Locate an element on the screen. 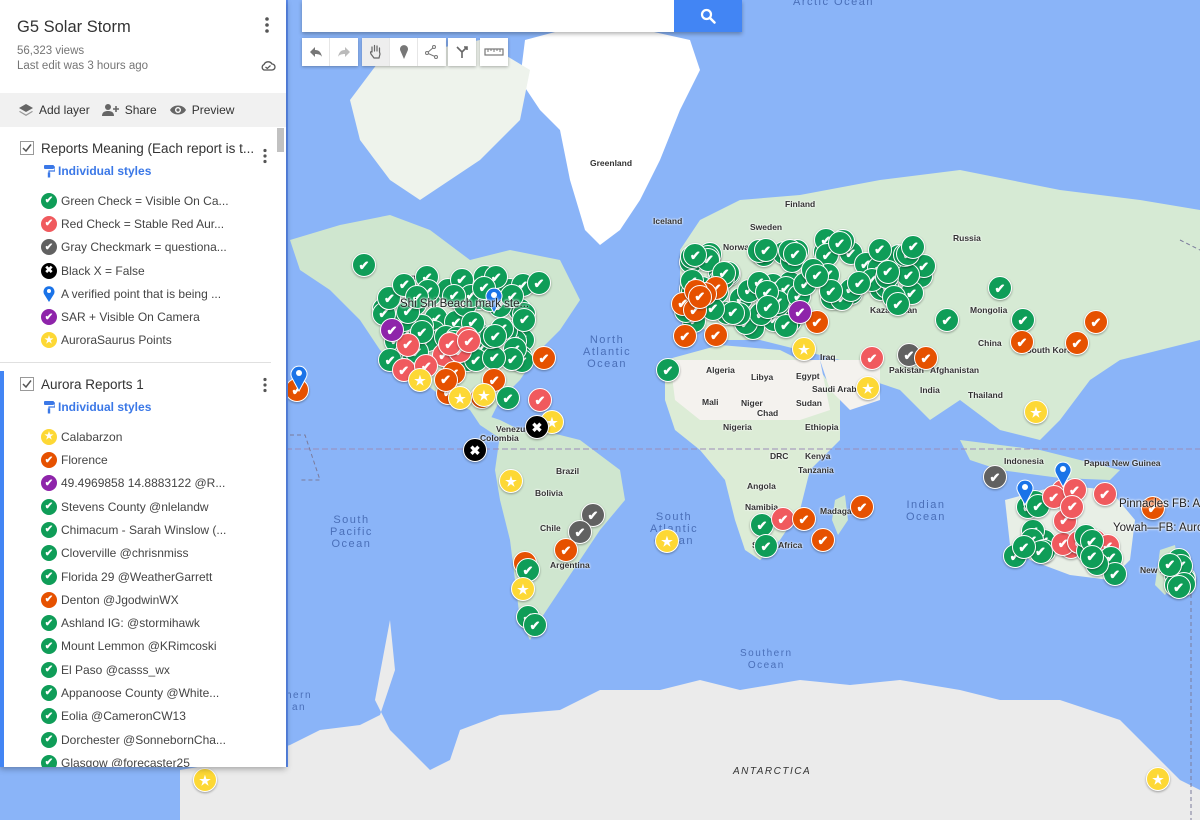 This screenshot has height=820, width=1200. select-hand-button is located at coordinates (376, 52).